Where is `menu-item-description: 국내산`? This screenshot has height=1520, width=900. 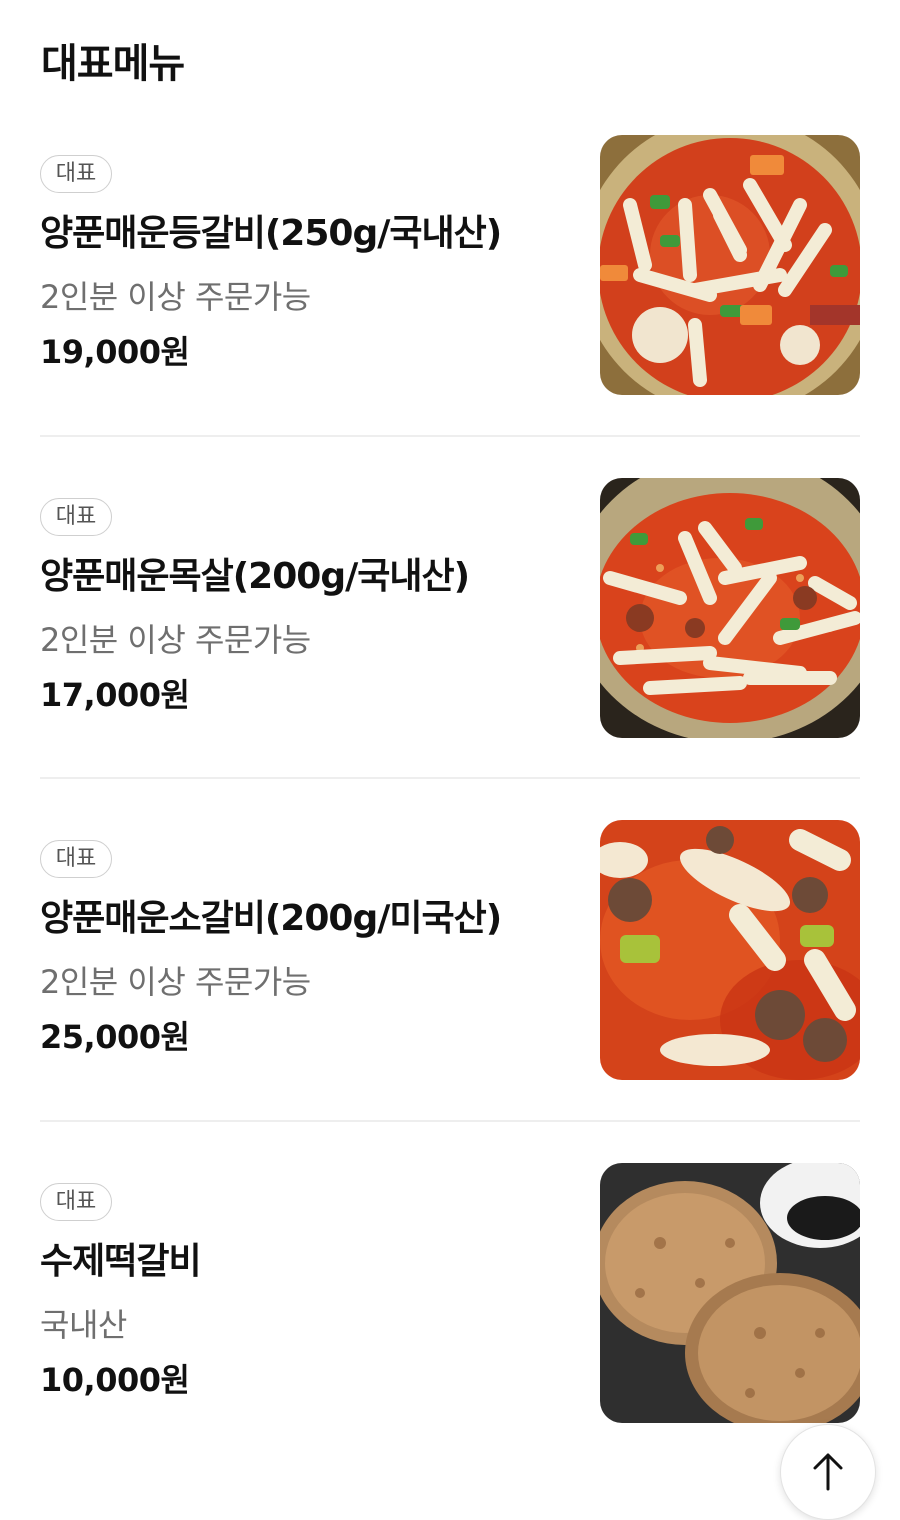 menu-item-description: 국내산 is located at coordinates (83, 1325).